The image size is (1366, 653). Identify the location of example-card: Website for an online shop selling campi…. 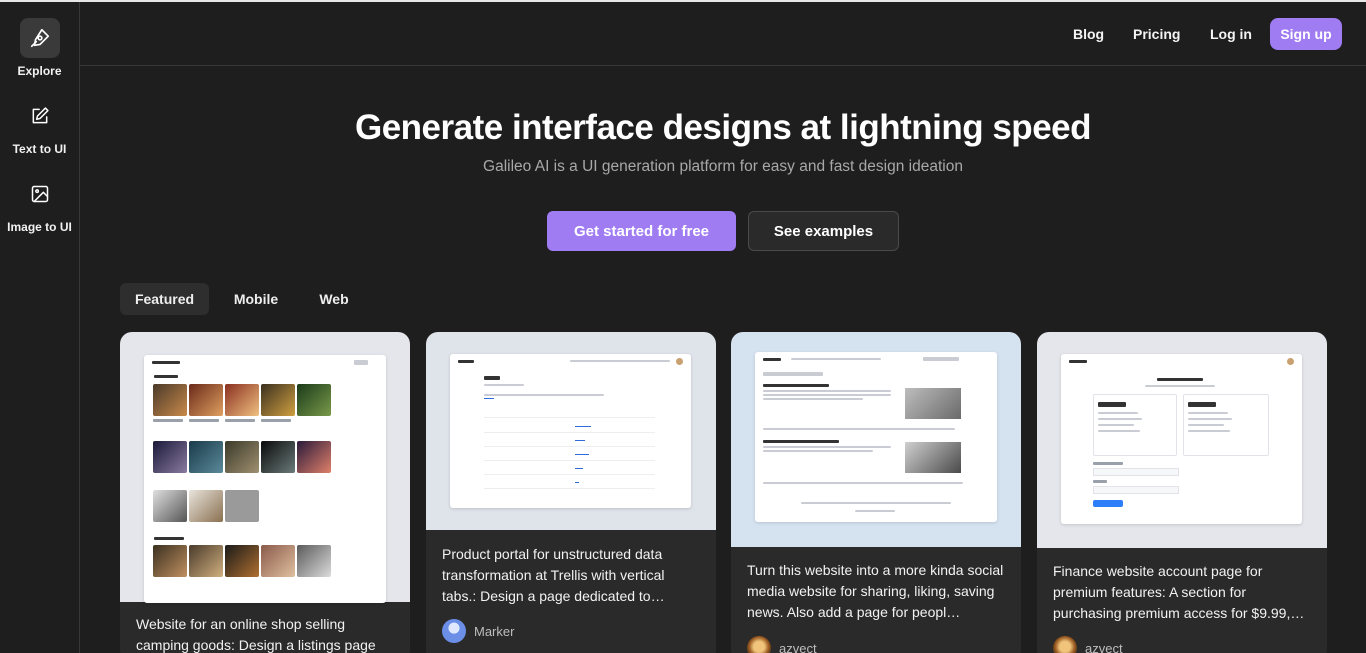
(265, 492).